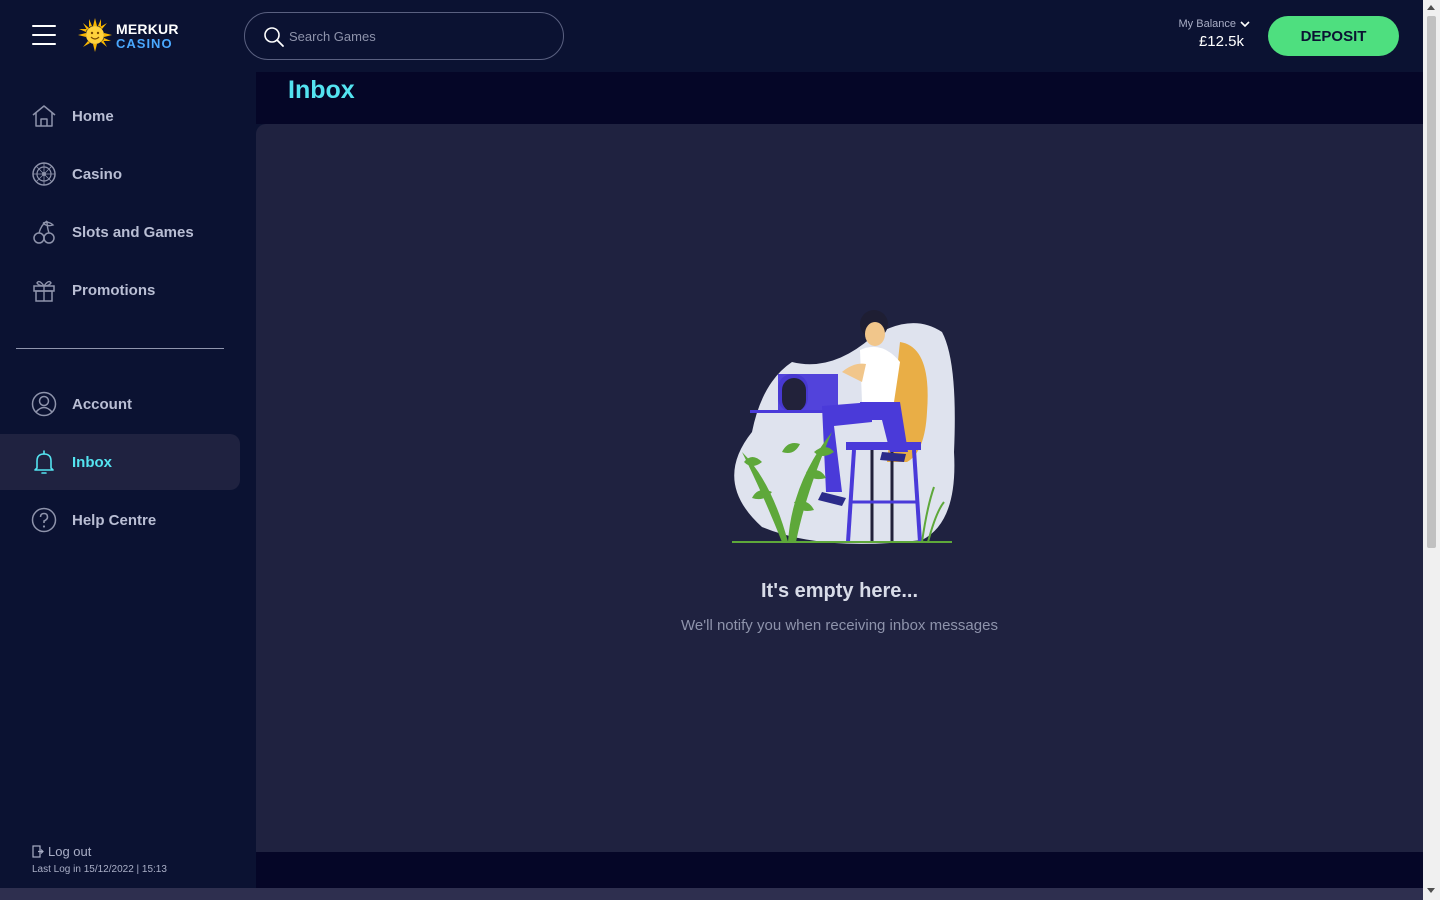  What do you see at coordinates (102, 404) in the screenshot?
I see `sidebar-item-label: Account` at bounding box center [102, 404].